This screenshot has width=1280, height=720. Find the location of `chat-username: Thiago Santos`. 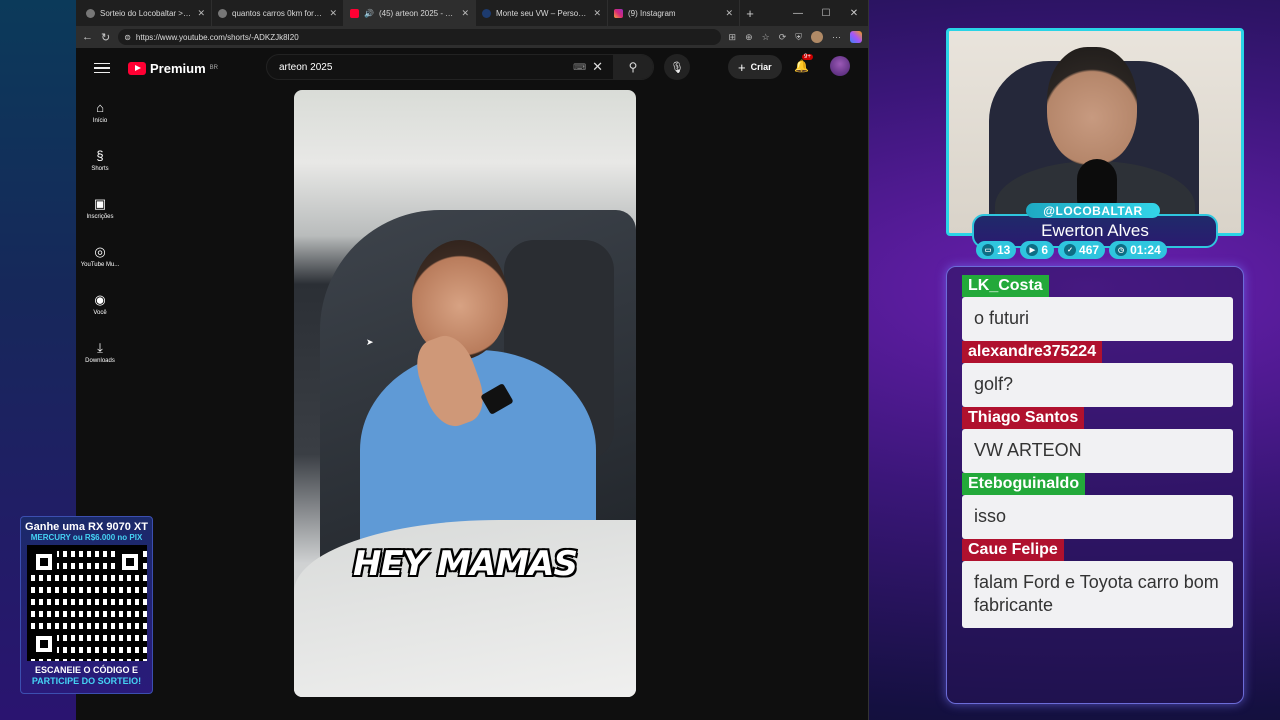

chat-username: Thiago Santos is located at coordinates (1023, 418).